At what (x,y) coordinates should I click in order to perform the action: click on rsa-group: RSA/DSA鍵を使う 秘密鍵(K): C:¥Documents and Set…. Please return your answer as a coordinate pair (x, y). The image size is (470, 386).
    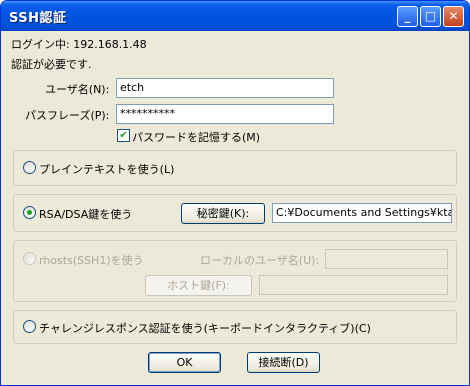
    Looking at the image, I should click on (235, 213).